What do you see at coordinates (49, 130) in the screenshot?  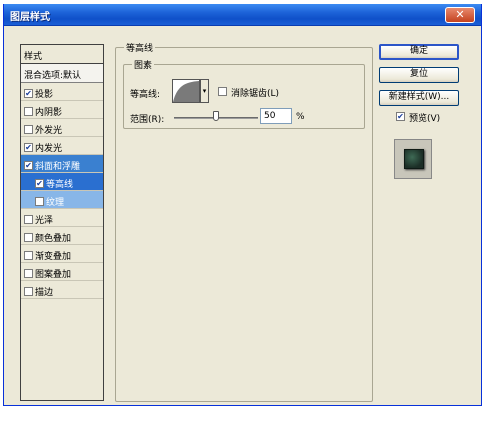 I see `style-item-label: 外发光` at bounding box center [49, 130].